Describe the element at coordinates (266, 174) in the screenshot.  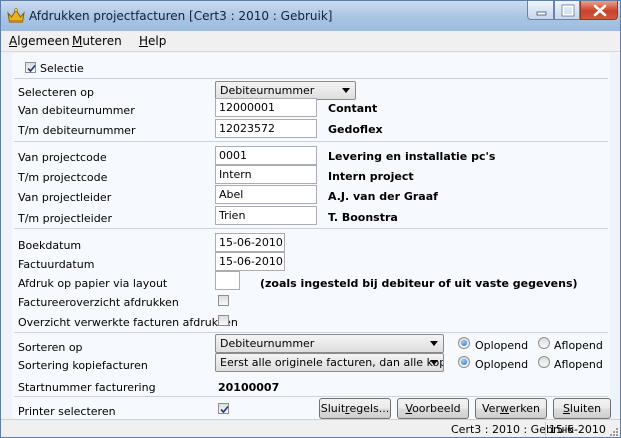
I see `tm-projectcode-input: Intern` at that location.